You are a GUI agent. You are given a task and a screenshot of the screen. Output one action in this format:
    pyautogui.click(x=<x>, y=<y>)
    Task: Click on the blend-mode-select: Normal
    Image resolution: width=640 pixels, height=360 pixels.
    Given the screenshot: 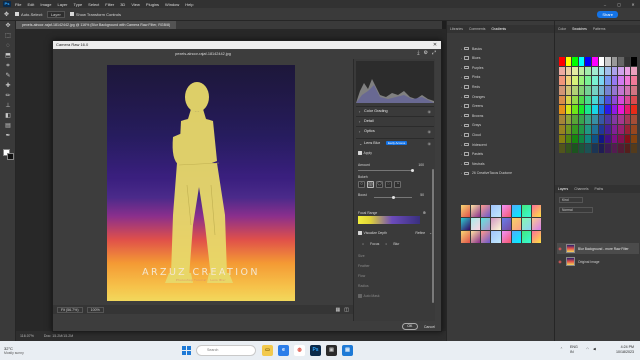 What is the action you would take?
    pyautogui.click(x=576, y=210)
    